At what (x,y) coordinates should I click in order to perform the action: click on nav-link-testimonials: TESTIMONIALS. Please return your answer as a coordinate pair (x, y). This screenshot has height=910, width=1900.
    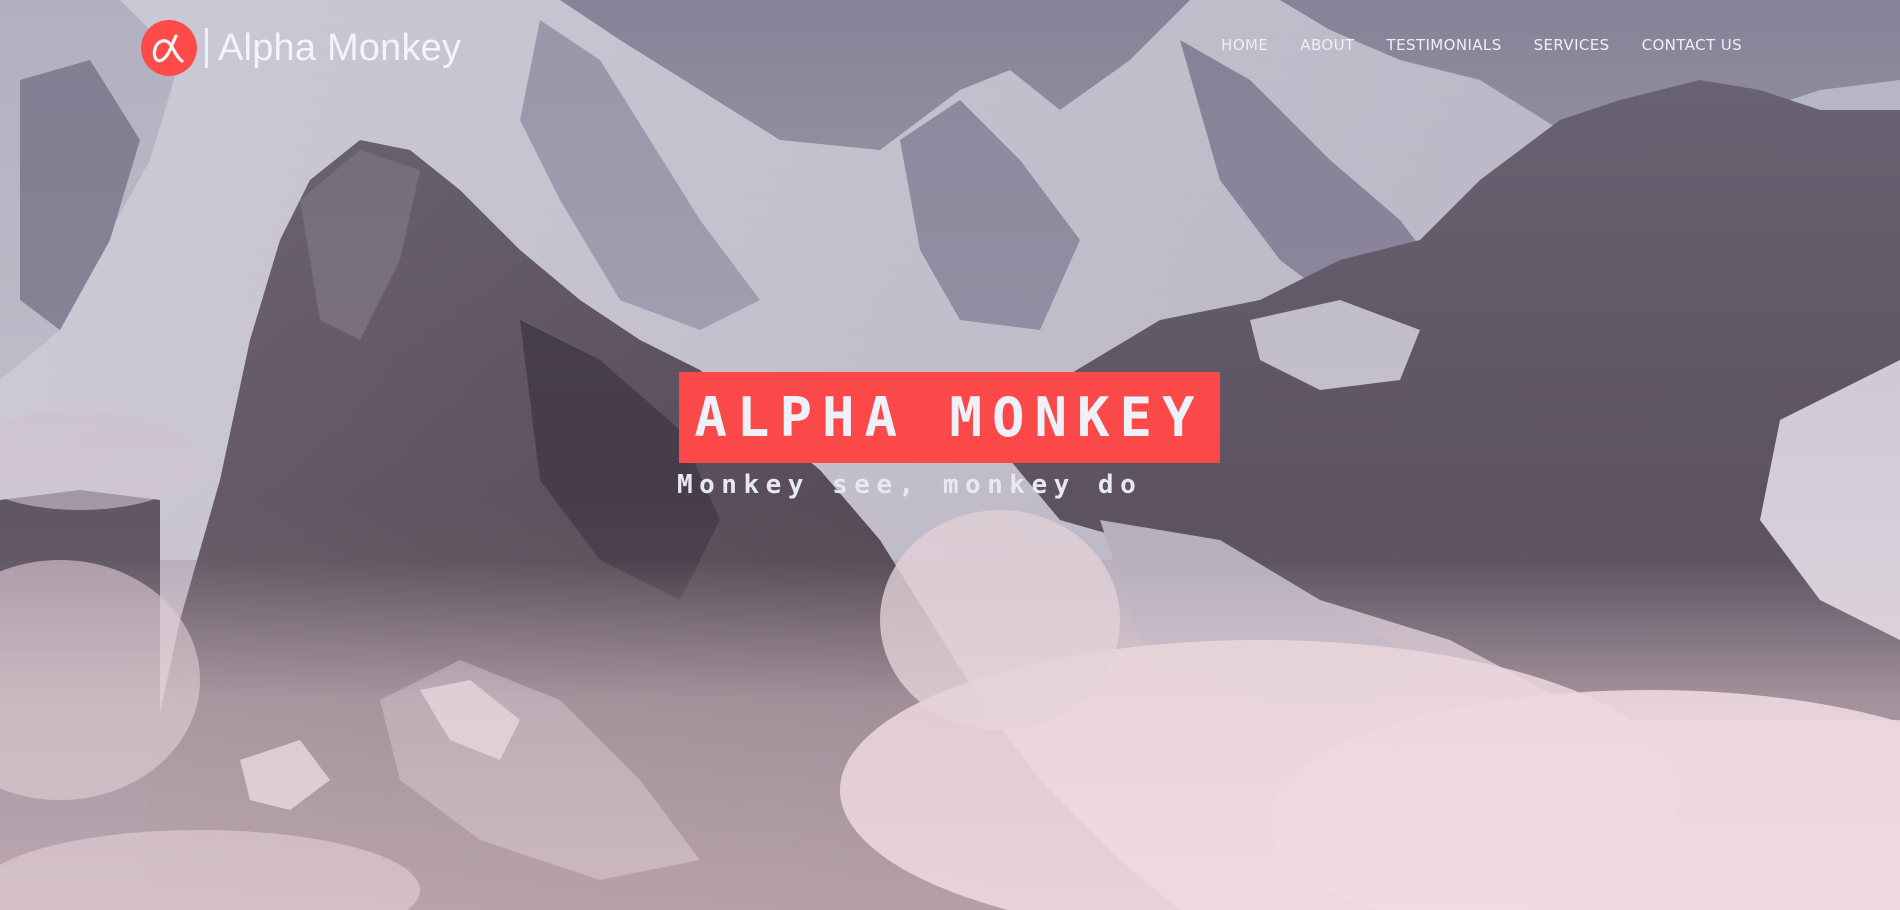
    Looking at the image, I should click on (1444, 45).